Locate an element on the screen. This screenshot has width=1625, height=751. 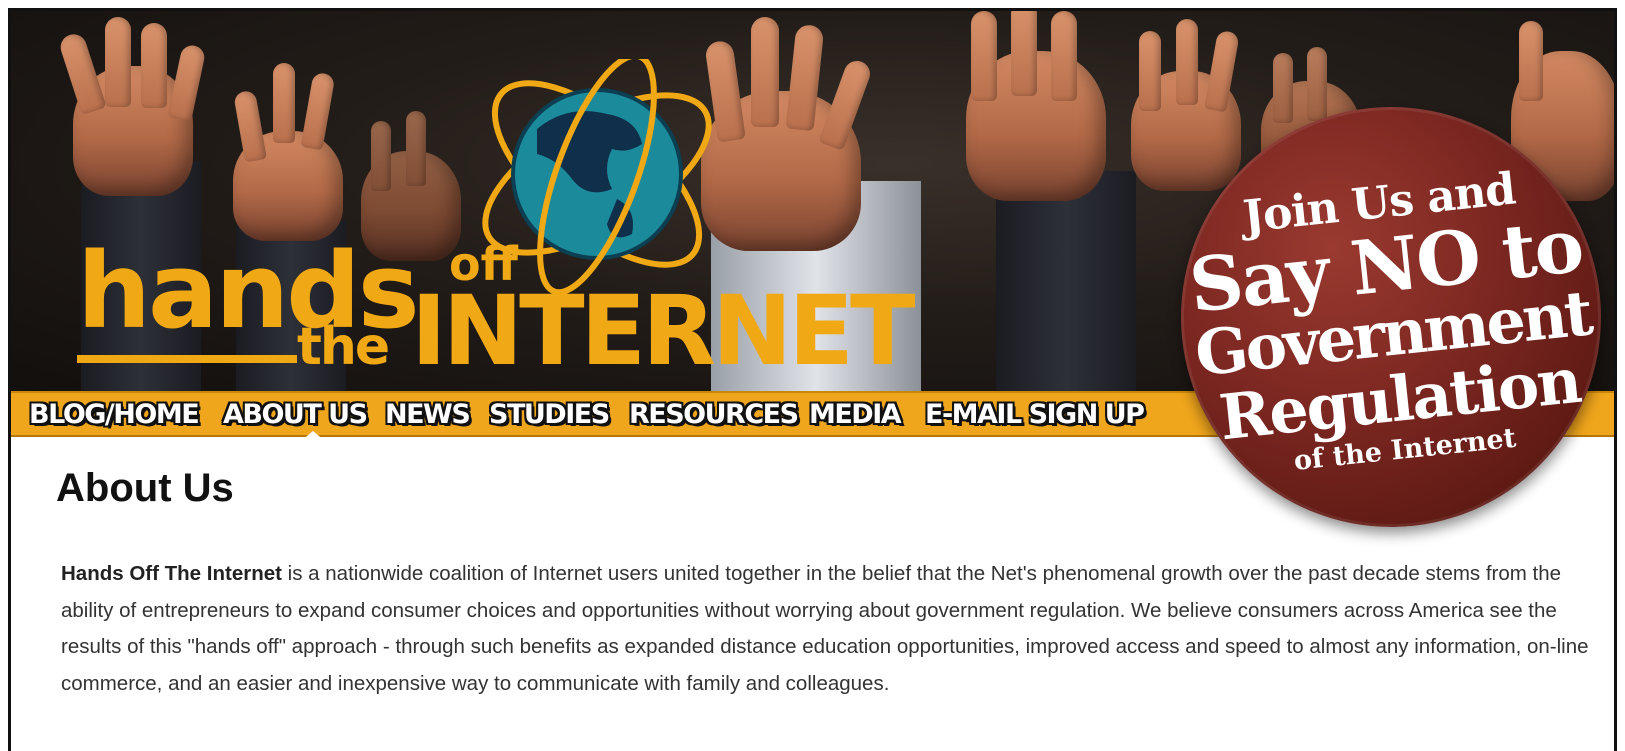
logo-underline is located at coordinates (187, 359).